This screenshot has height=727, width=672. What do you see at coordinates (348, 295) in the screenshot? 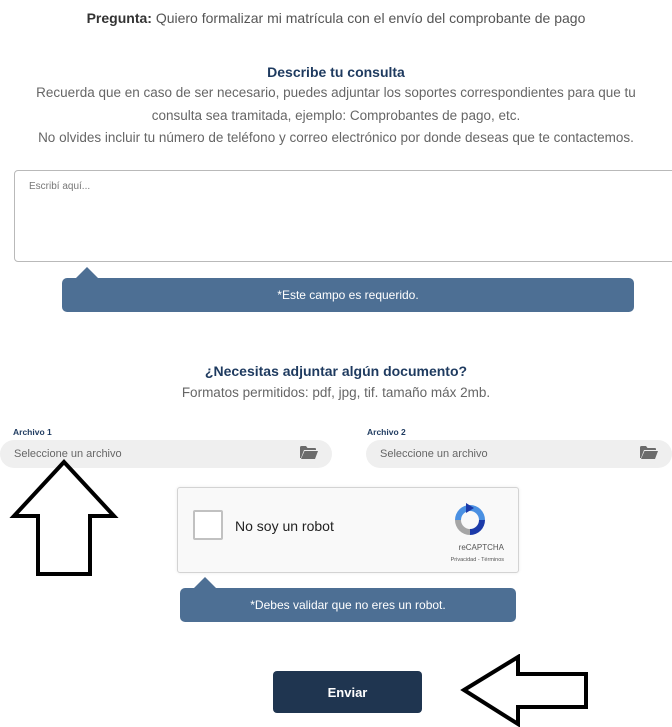
I see `required-tooltip-text: *Este campo es requerido.` at bounding box center [348, 295].